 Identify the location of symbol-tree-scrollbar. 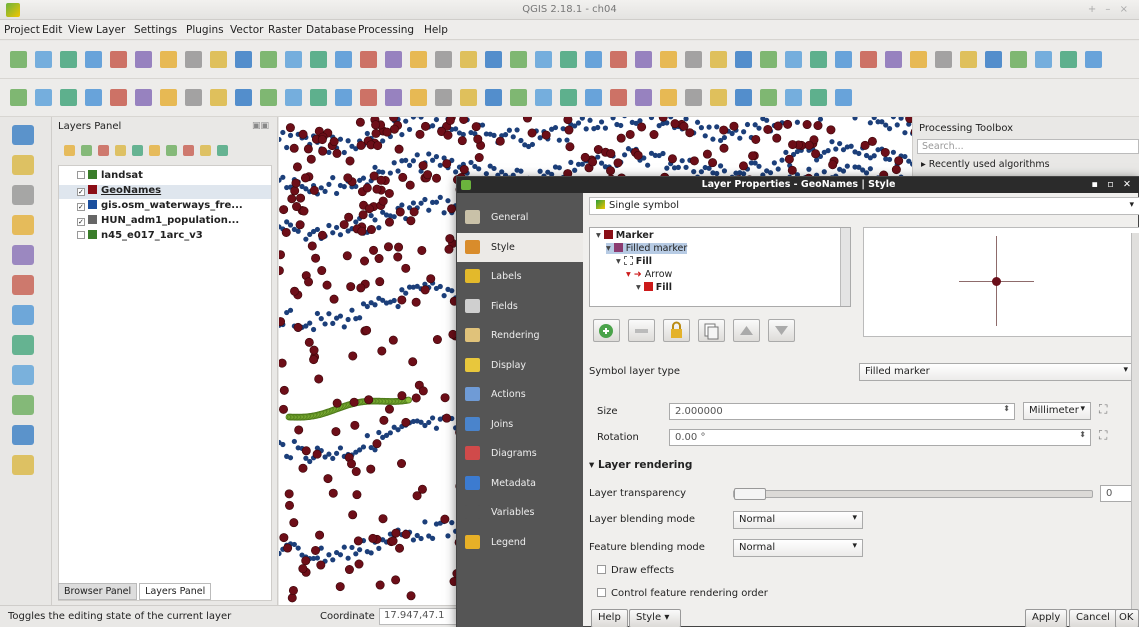
(845, 267).